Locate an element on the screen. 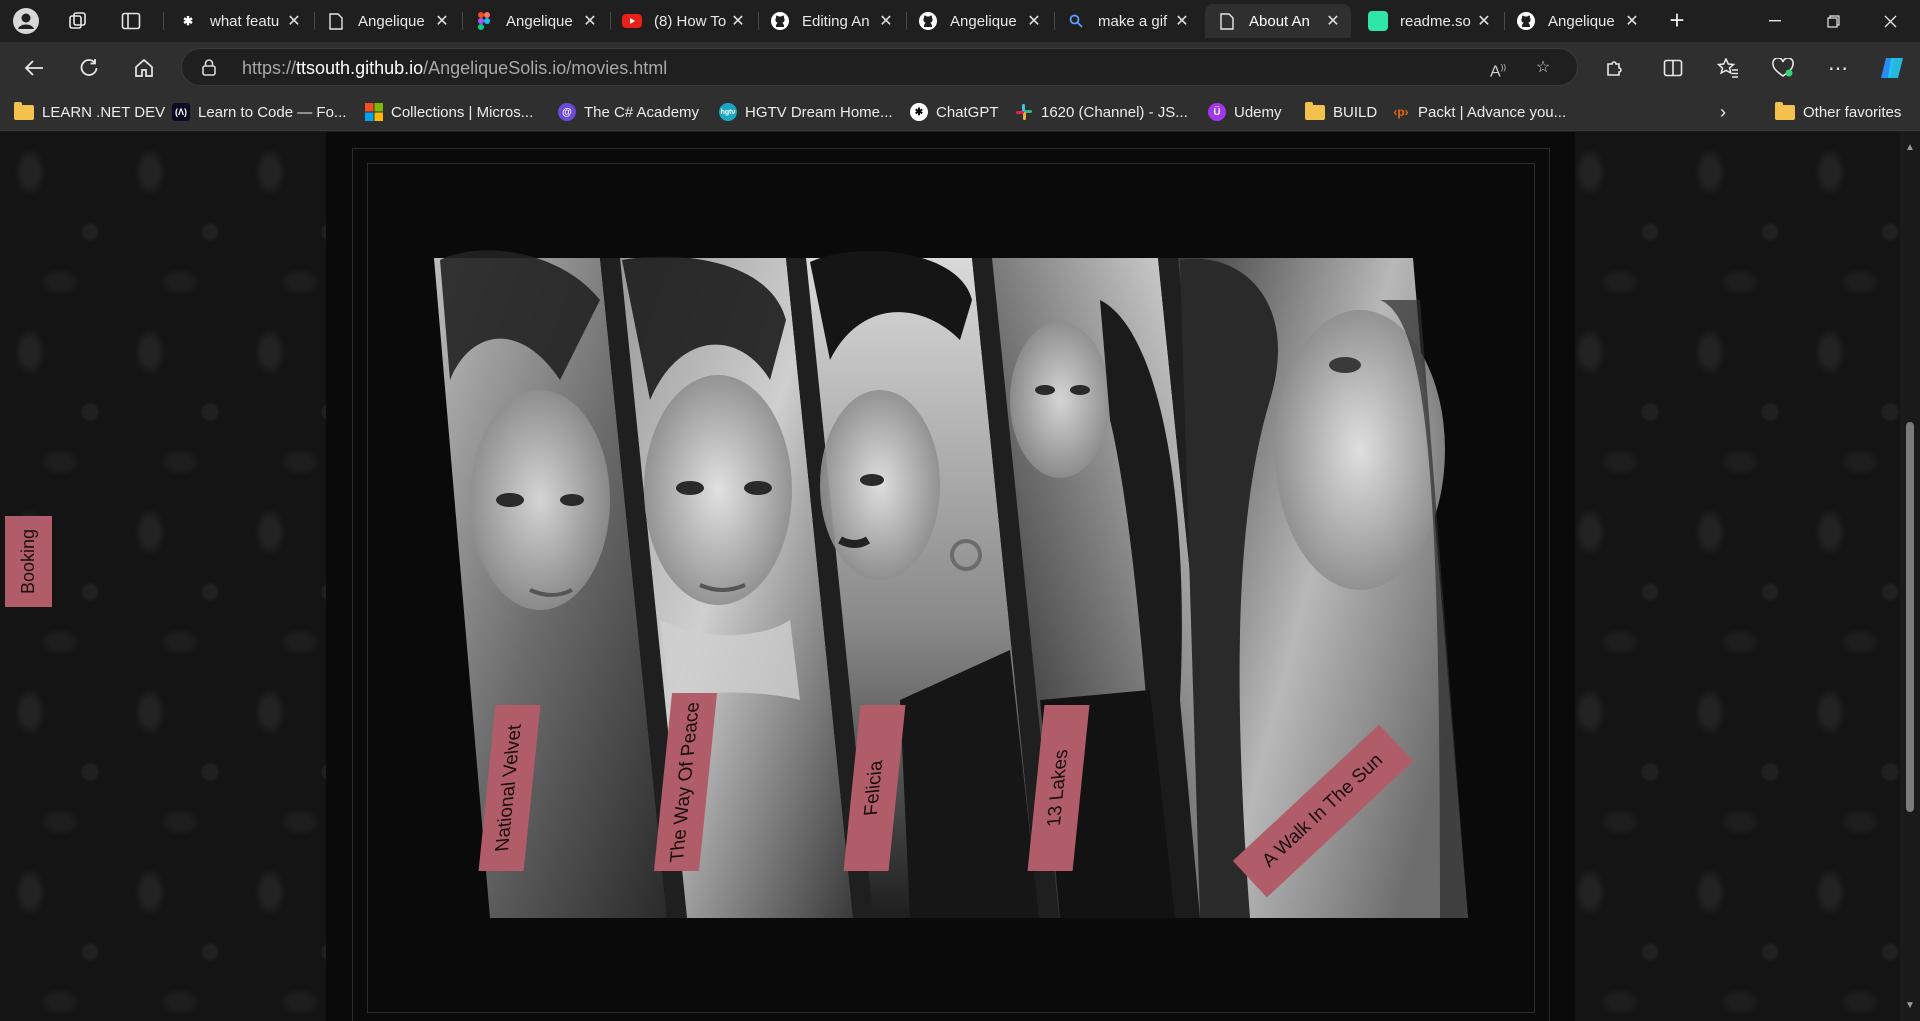 The height and width of the screenshot is (1021, 1920). movie-title: National Velvet is located at coordinates (509, 788).